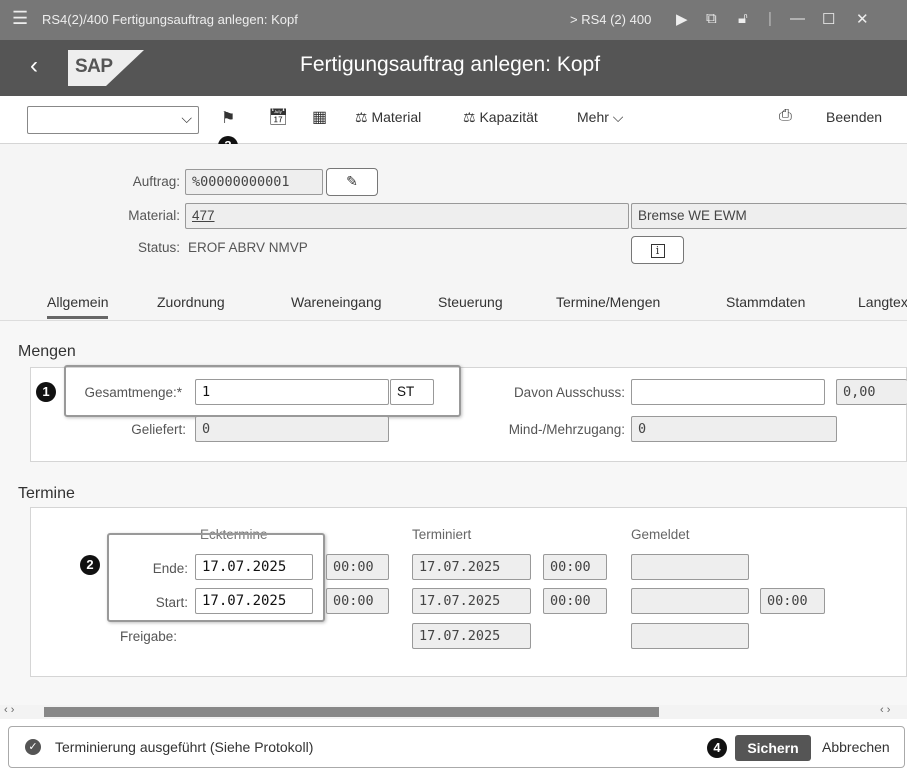 This screenshot has height=773, width=907. I want to click on tab-stammdaten: Stammdaten, so click(765, 302).